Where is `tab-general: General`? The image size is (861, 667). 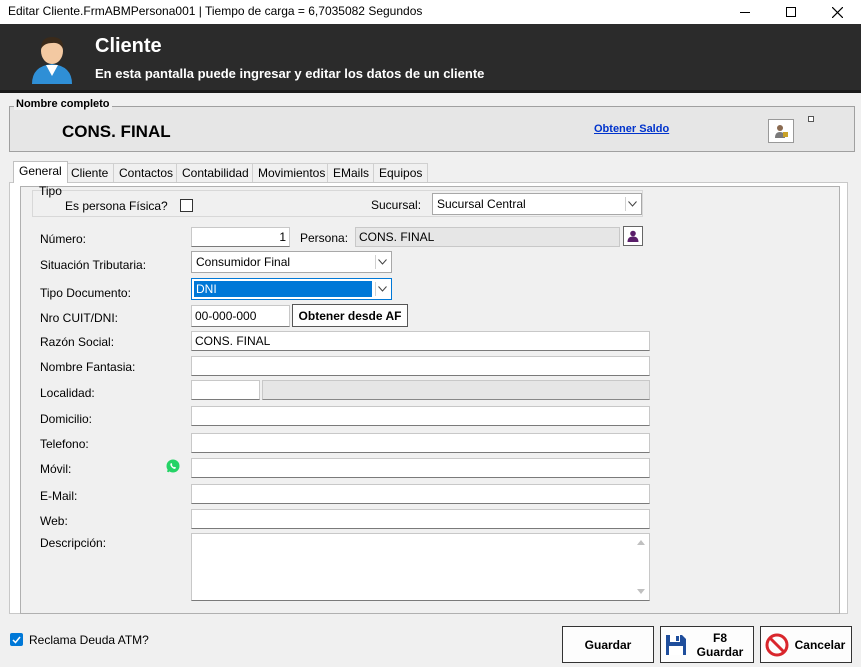
tab-general: General is located at coordinates (40, 172).